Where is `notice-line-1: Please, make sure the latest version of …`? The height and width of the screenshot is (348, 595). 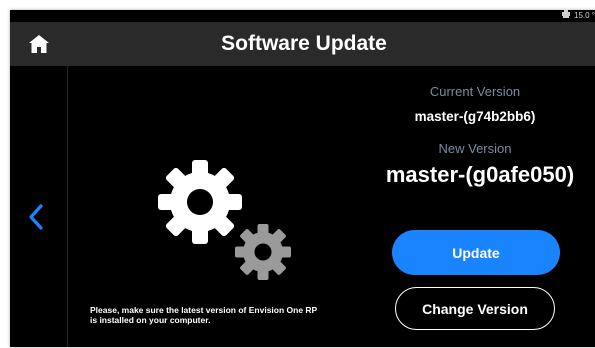 notice-line-1: Please, make sure the latest version of … is located at coordinates (204, 310).